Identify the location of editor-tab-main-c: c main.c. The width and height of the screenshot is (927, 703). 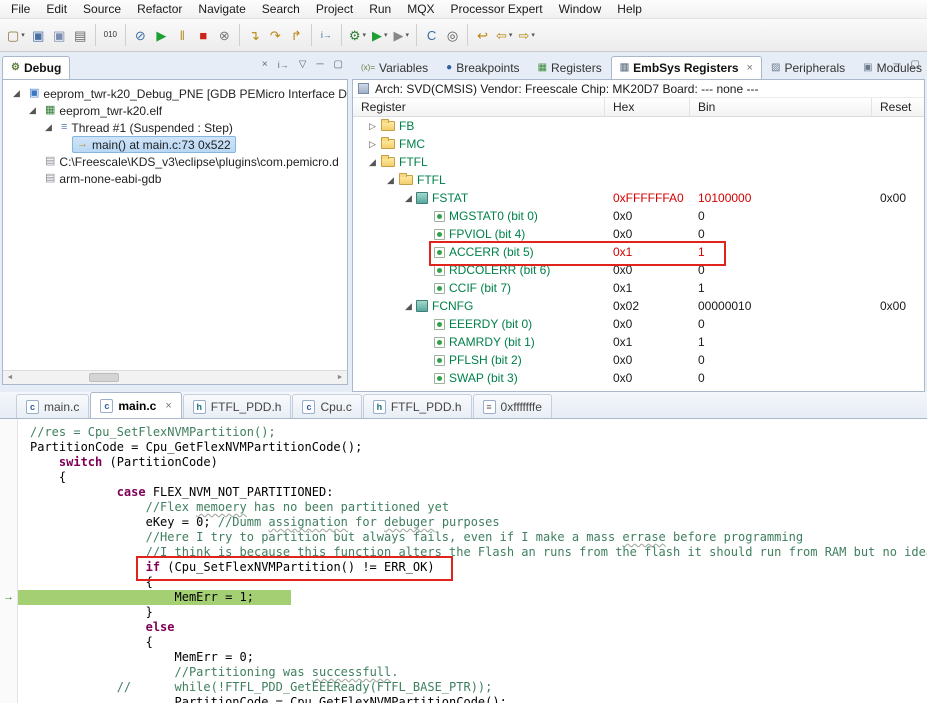
(53, 406).